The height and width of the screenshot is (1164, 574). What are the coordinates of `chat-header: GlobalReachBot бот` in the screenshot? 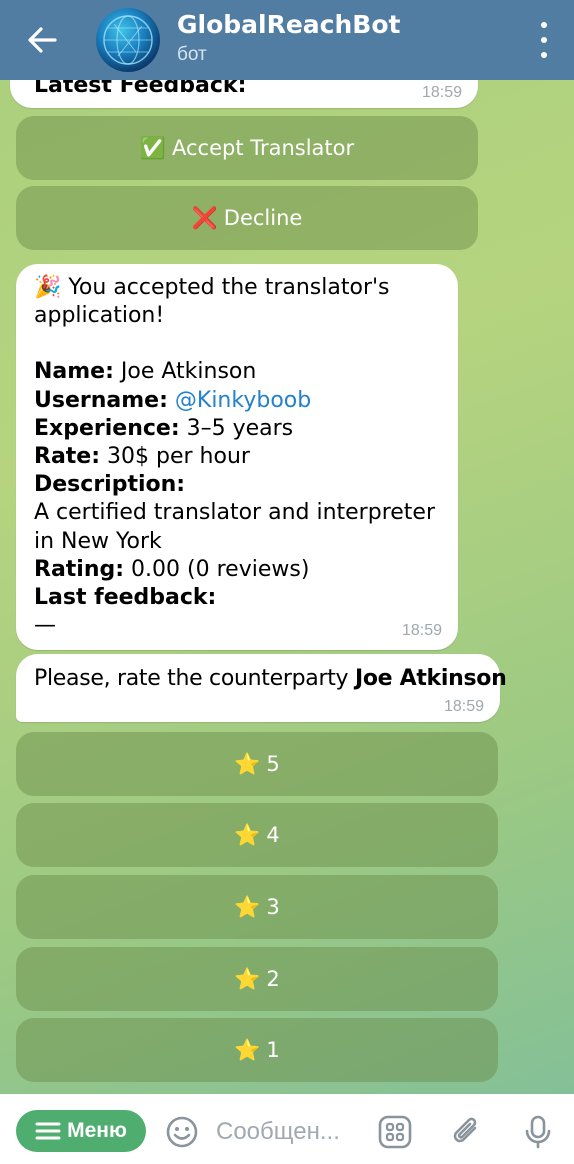 It's located at (287, 40).